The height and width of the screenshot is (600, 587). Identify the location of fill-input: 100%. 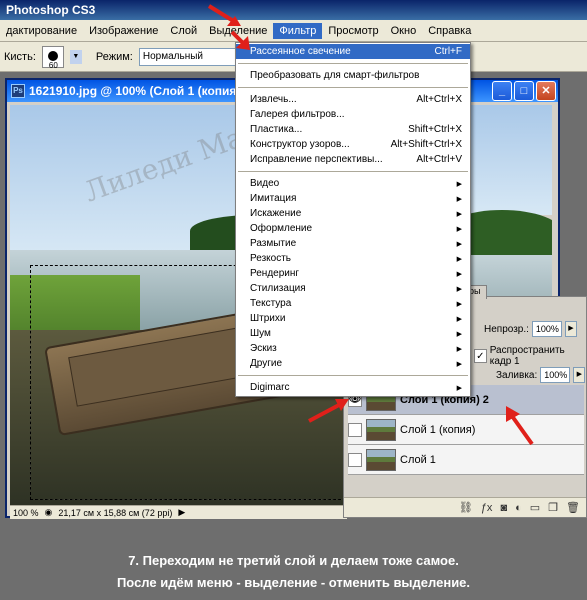
(555, 375).